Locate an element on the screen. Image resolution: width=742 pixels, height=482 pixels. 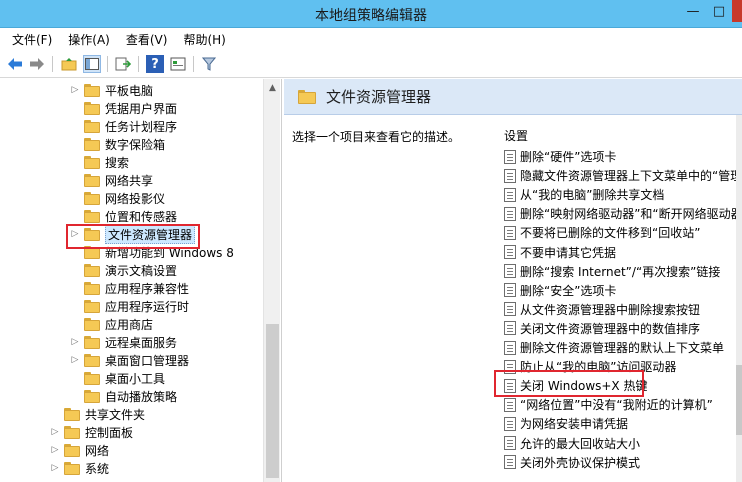
menu-help: 帮助(H) is located at coordinates (204, 39).